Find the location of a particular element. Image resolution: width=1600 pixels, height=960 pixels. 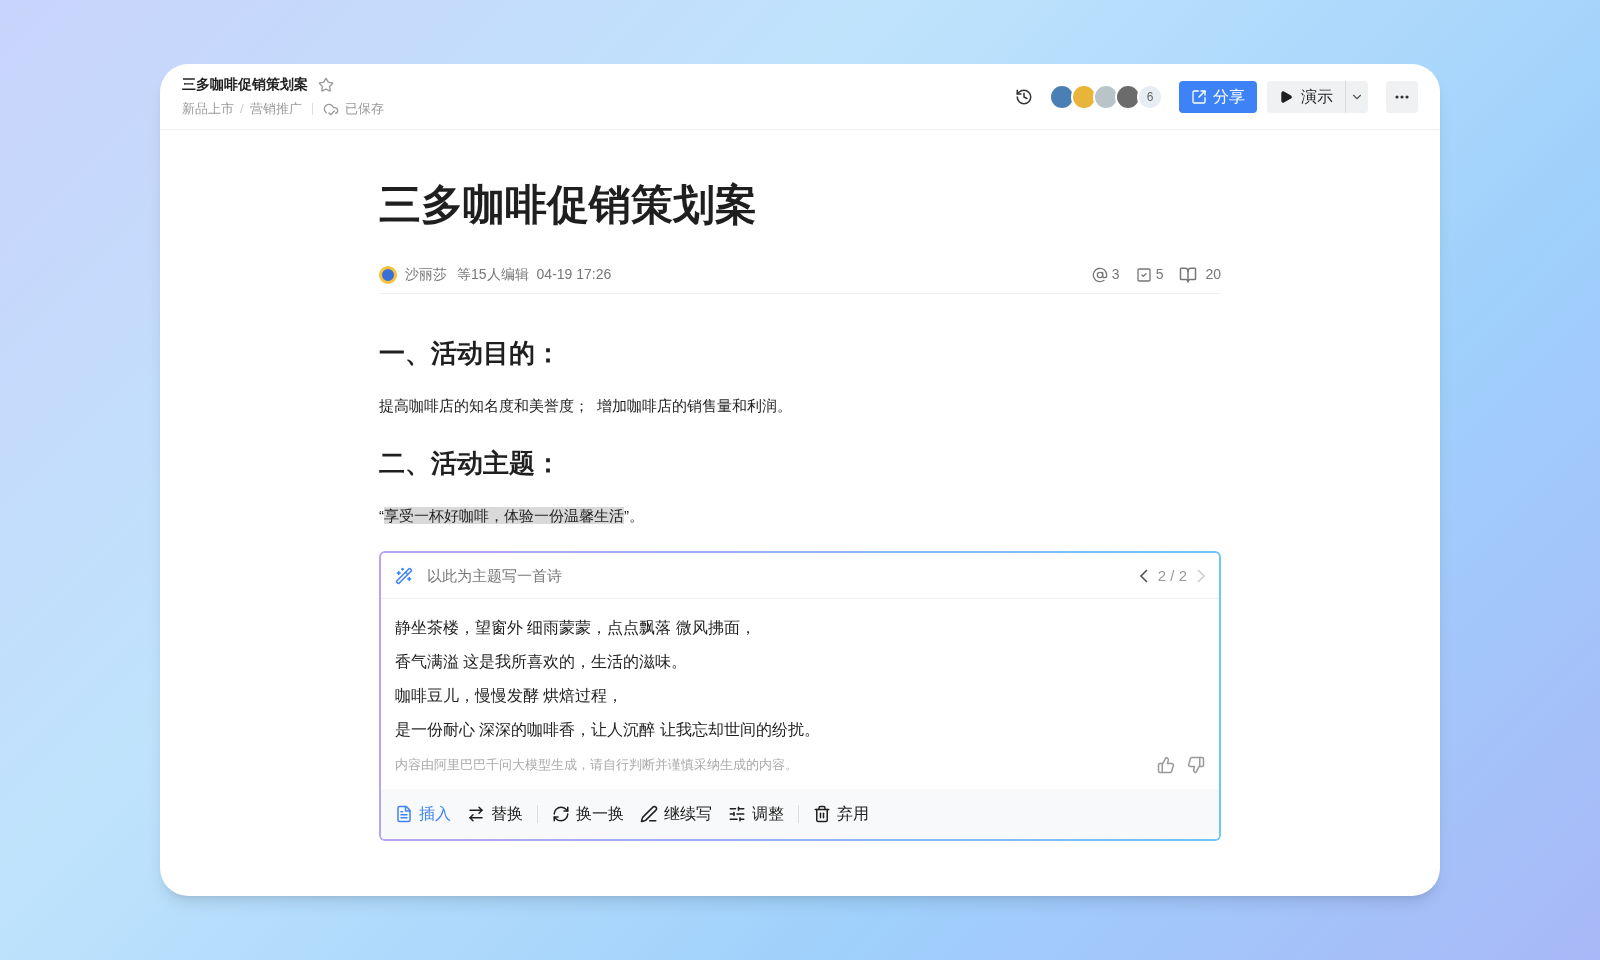

more-icon is located at coordinates (1402, 96).